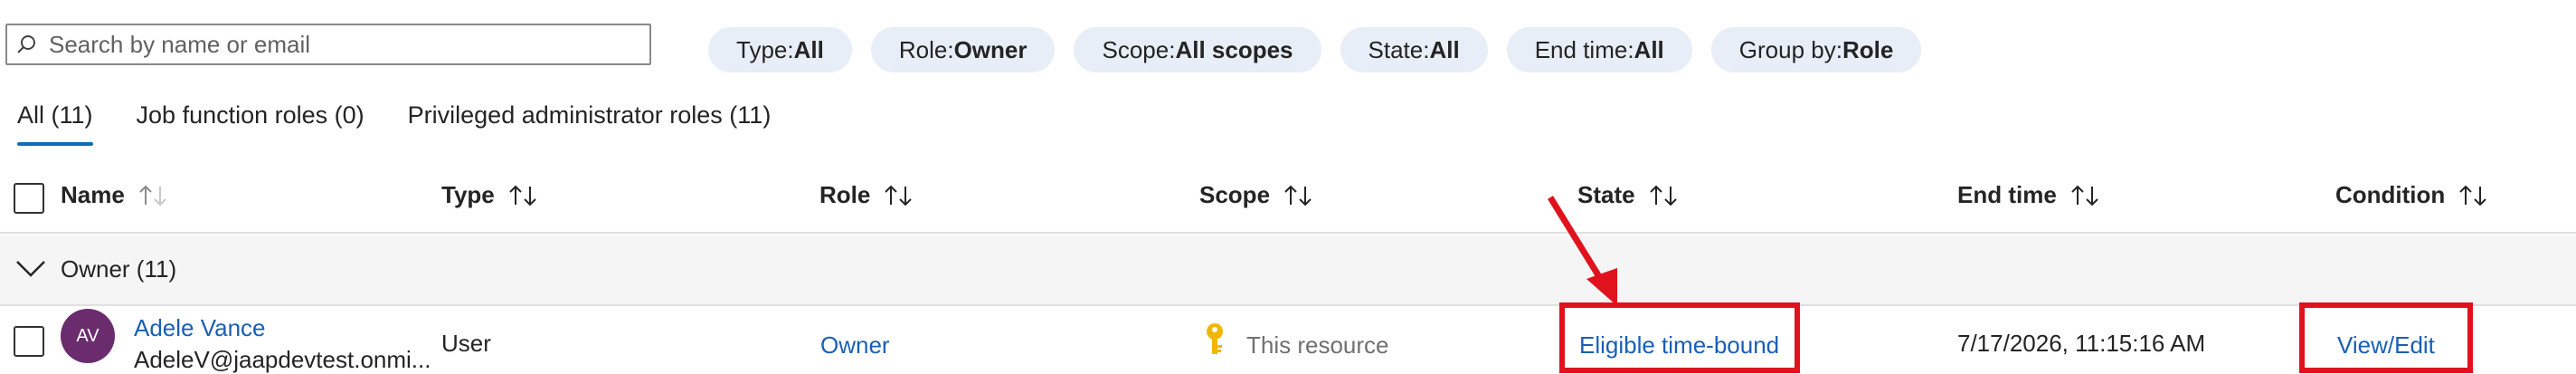  What do you see at coordinates (93, 194) in the screenshot?
I see `column-header-label: Name` at bounding box center [93, 194].